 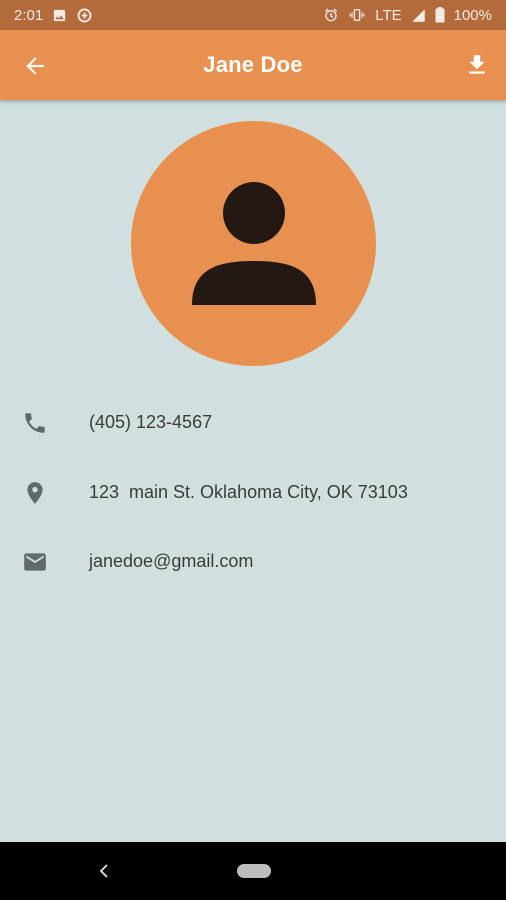 I want to click on arrow-back-icon, so click(x=35, y=66).